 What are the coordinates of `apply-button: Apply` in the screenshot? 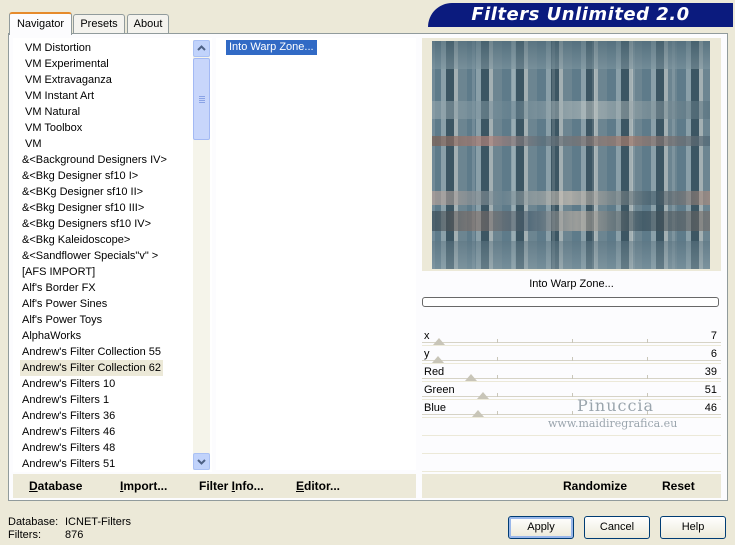 It's located at (541, 527).